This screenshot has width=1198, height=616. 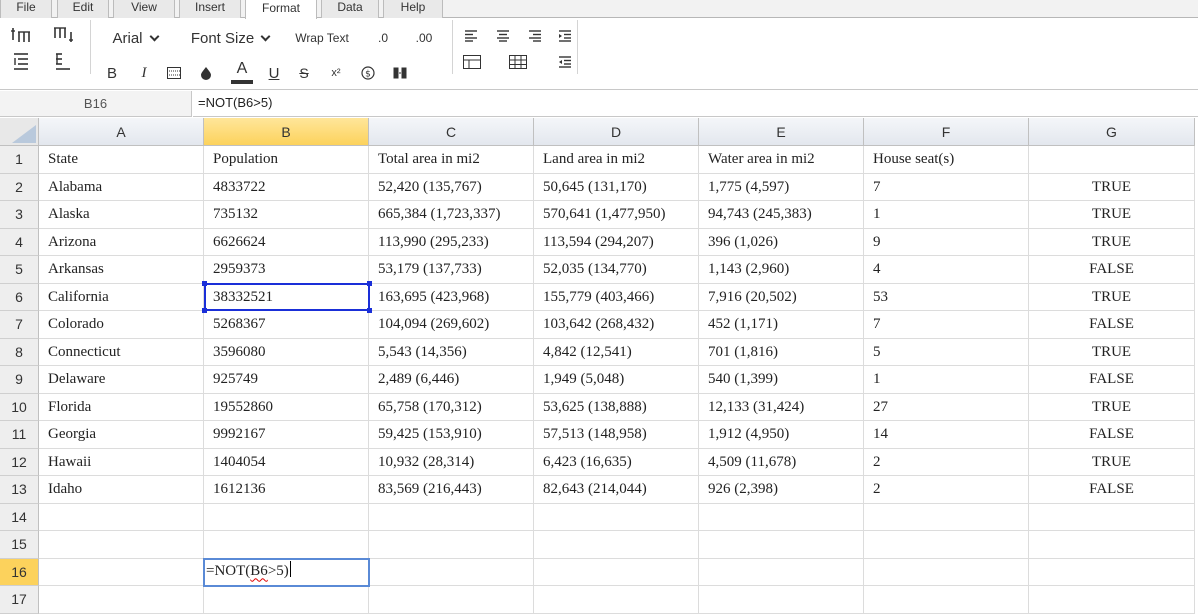 I want to click on table-borders-icon, so click(x=472, y=62).